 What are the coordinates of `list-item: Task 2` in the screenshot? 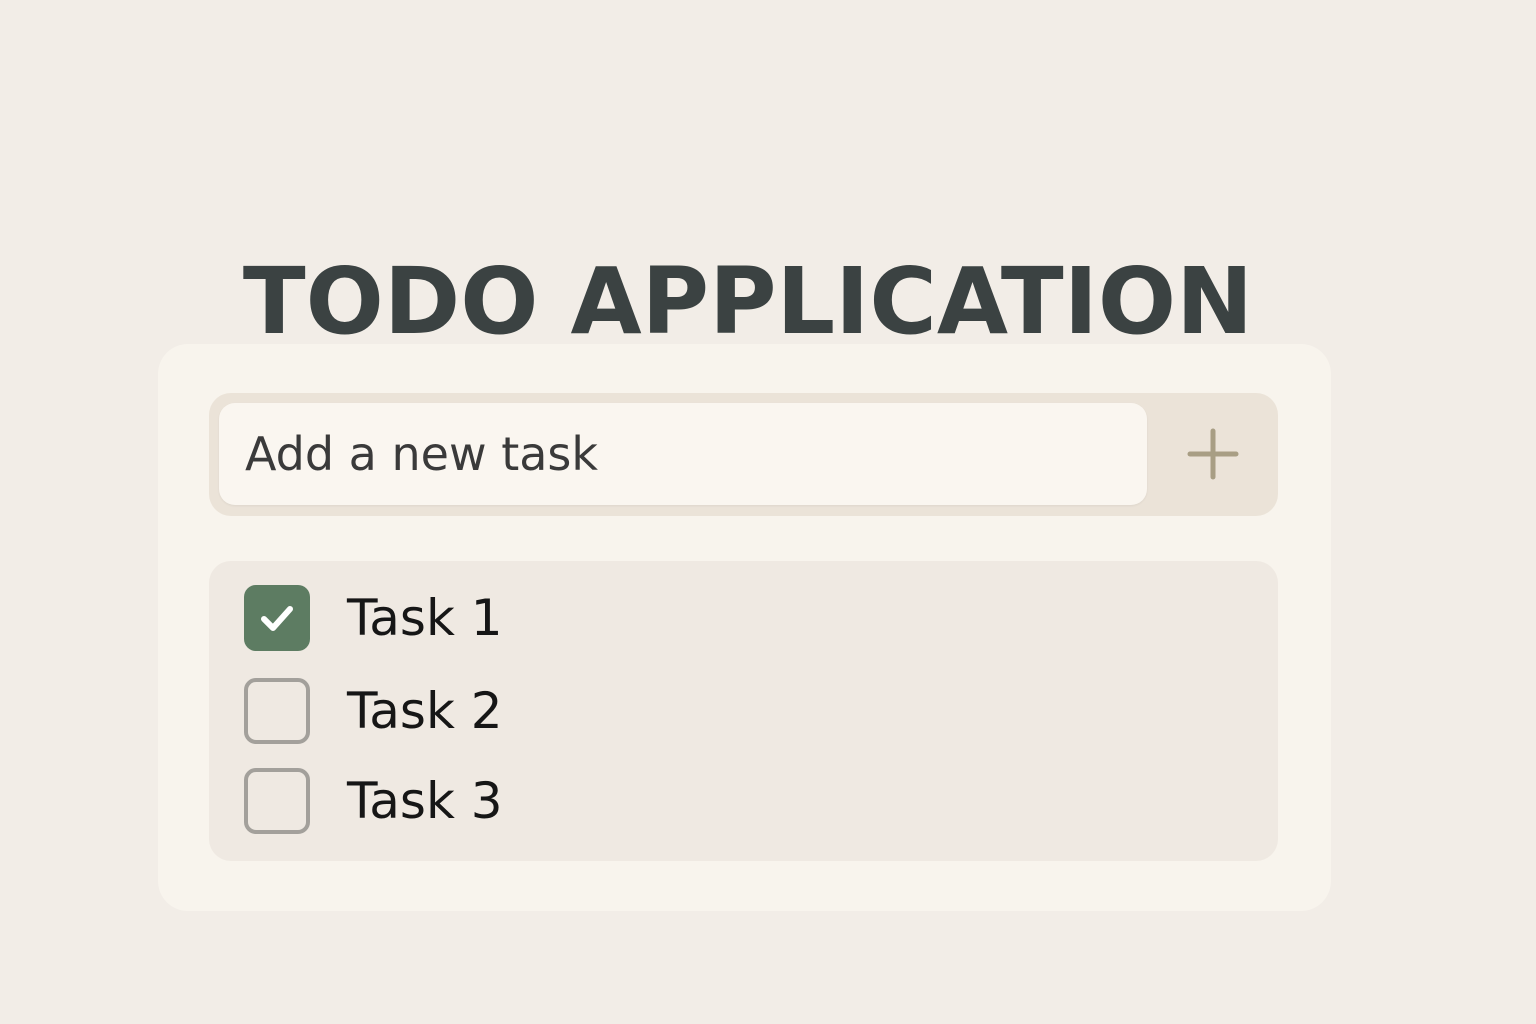 It's located at (373, 711).